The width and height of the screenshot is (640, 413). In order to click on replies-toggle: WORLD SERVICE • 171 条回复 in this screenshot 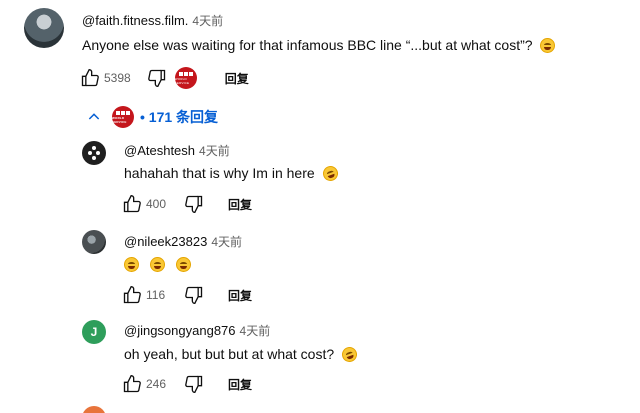, I will do `click(152, 117)`.